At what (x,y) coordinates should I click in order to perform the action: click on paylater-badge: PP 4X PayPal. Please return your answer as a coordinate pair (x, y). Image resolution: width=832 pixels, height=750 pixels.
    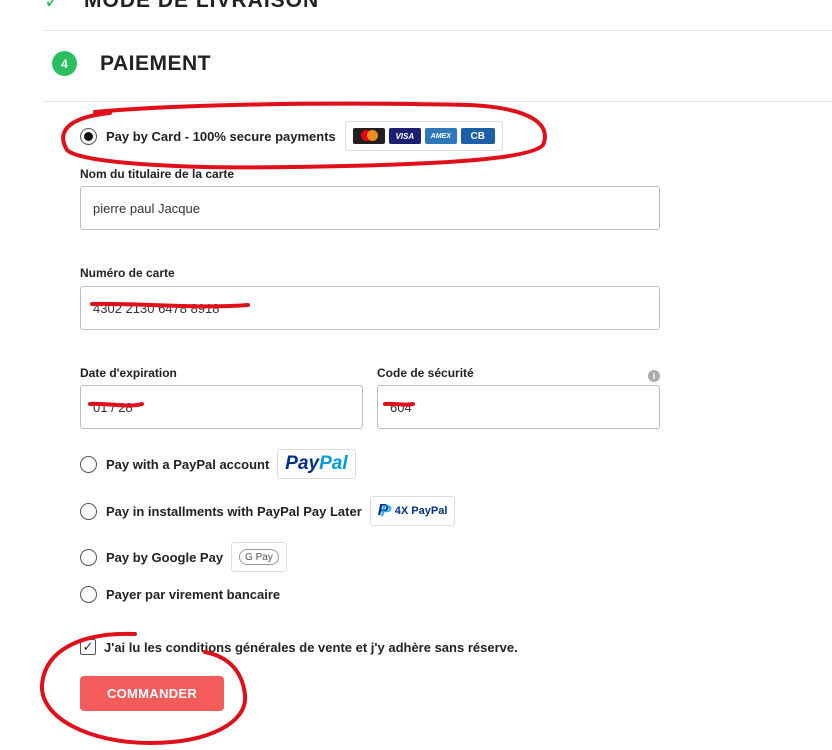
    Looking at the image, I should click on (412, 511).